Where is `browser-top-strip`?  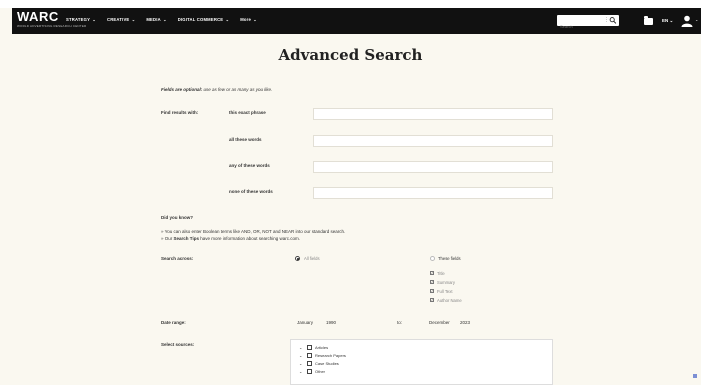
browser-top-strip is located at coordinates (350, 4).